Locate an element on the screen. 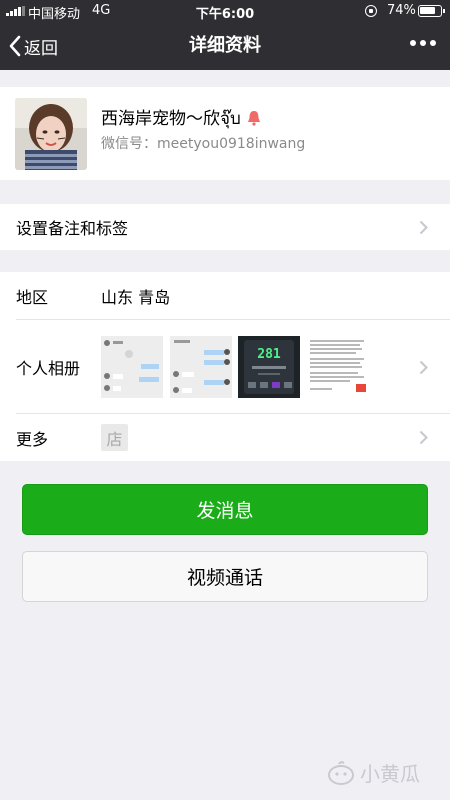 This screenshot has height=800, width=450. more-options-button is located at coordinates (423, 43).